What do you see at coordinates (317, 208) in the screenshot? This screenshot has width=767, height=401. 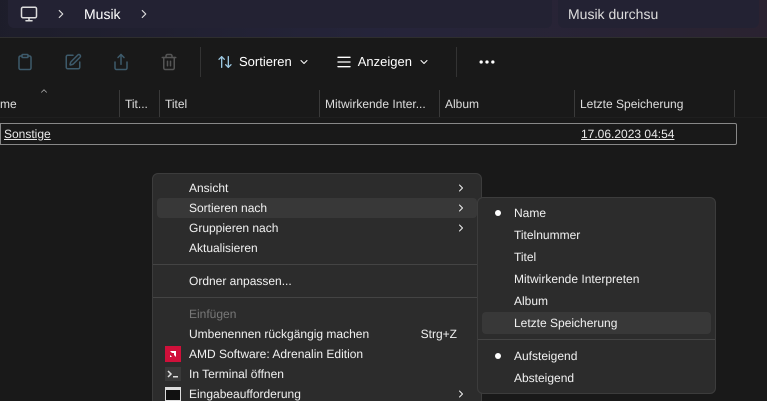 I see `menu-item: Sortieren nach` at bounding box center [317, 208].